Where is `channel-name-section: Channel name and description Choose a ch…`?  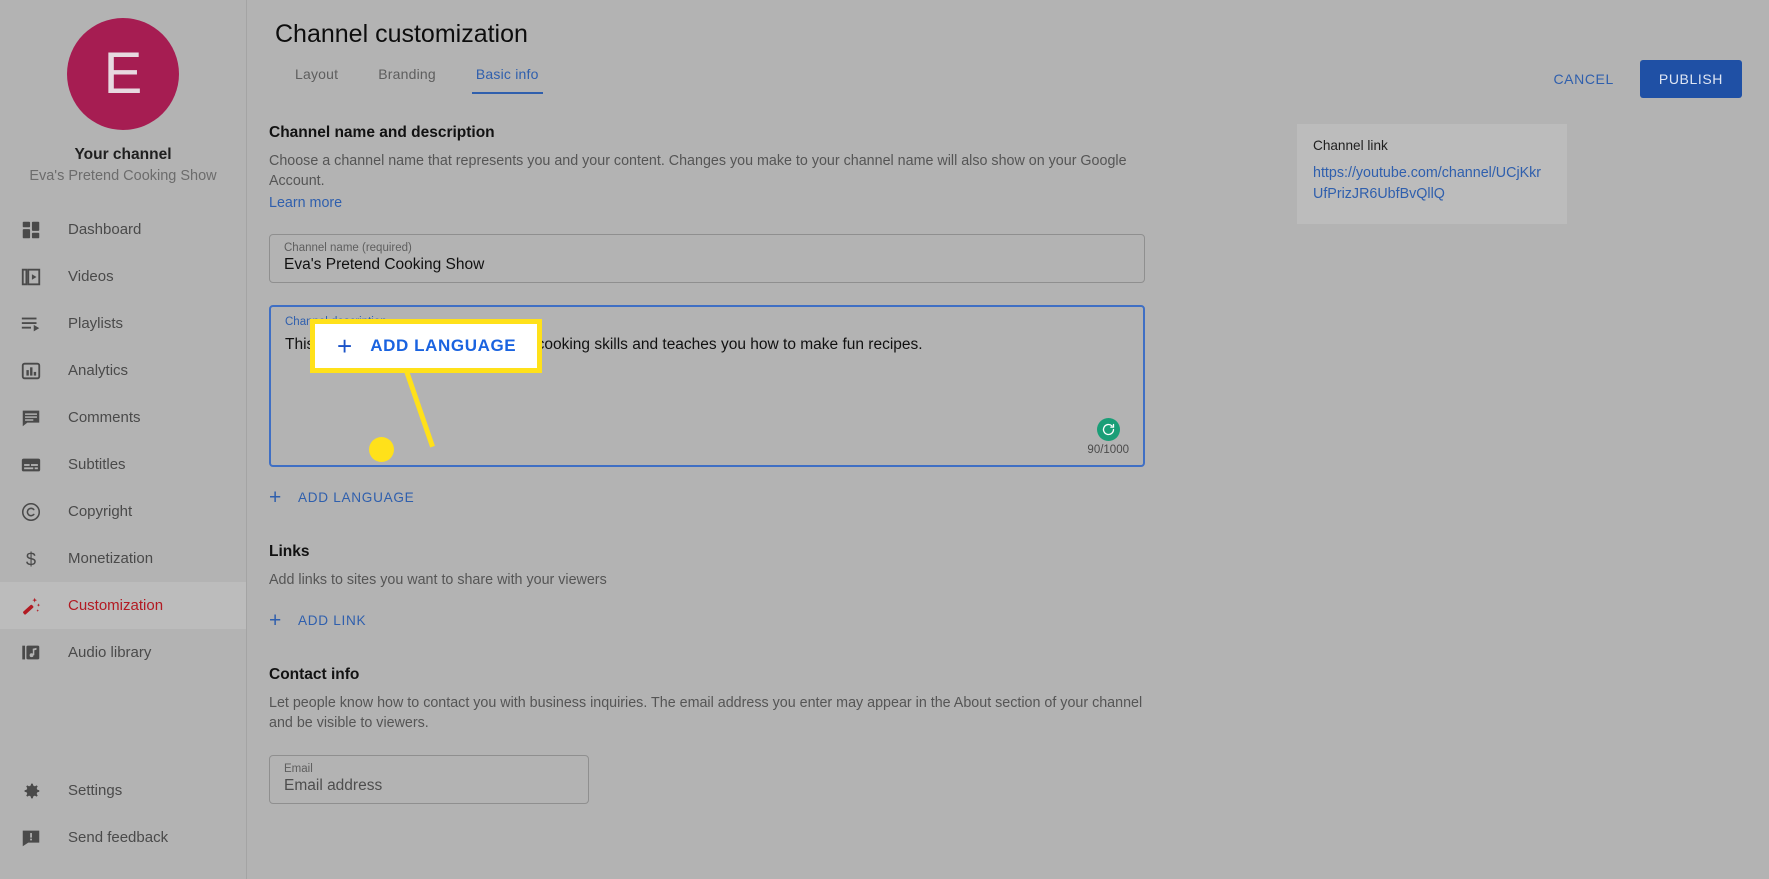
channel-name-section: Channel name and description Choose a ch… is located at coordinates (709, 168).